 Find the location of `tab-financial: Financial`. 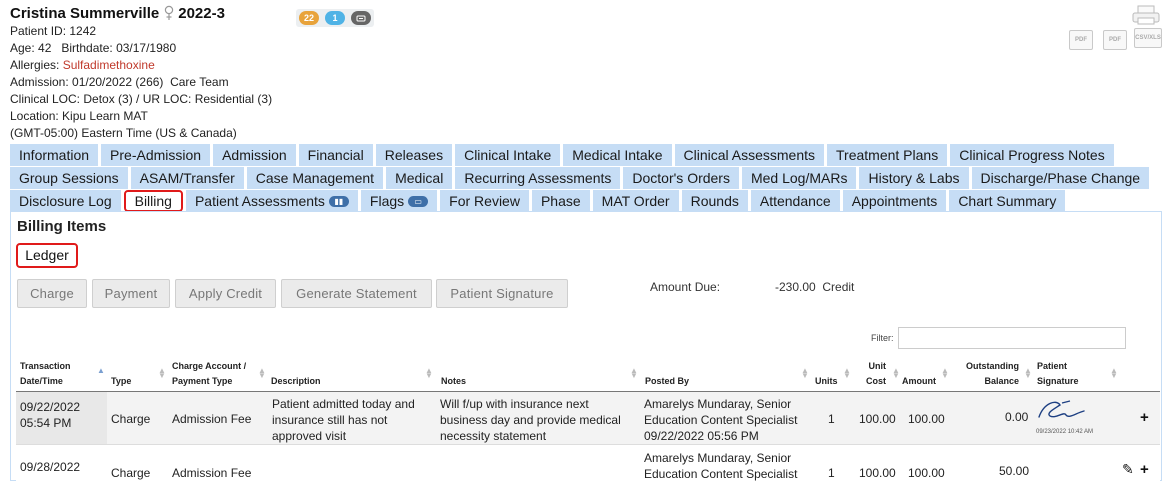

tab-financial: Financial is located at coordinates (335, 155).